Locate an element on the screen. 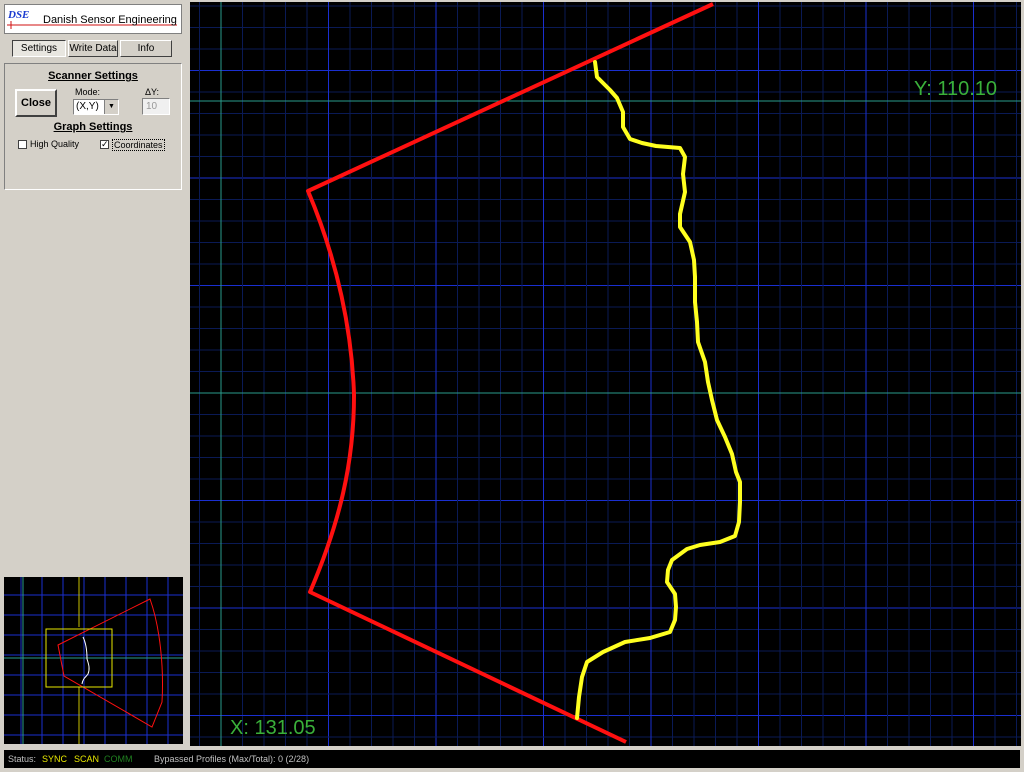 Image resolution: width=1024 pixels, height=772 pixels. minimap-svg is located at coordinates (93, 660).